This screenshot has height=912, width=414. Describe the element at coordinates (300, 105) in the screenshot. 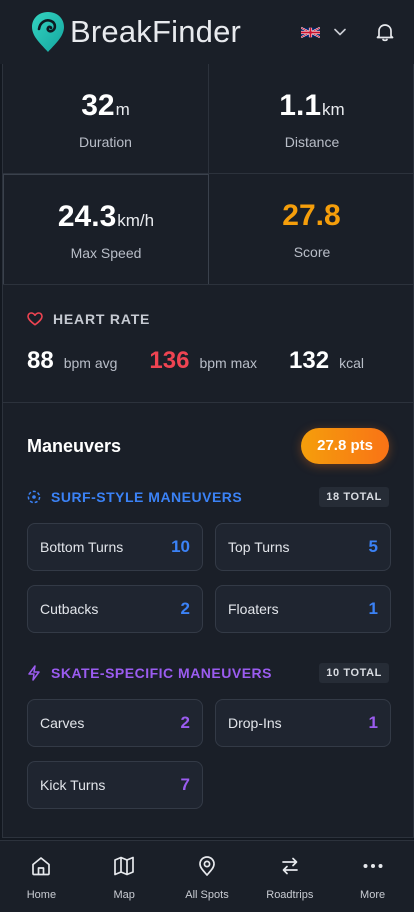

I see `distance-value: 1.1` at that location.